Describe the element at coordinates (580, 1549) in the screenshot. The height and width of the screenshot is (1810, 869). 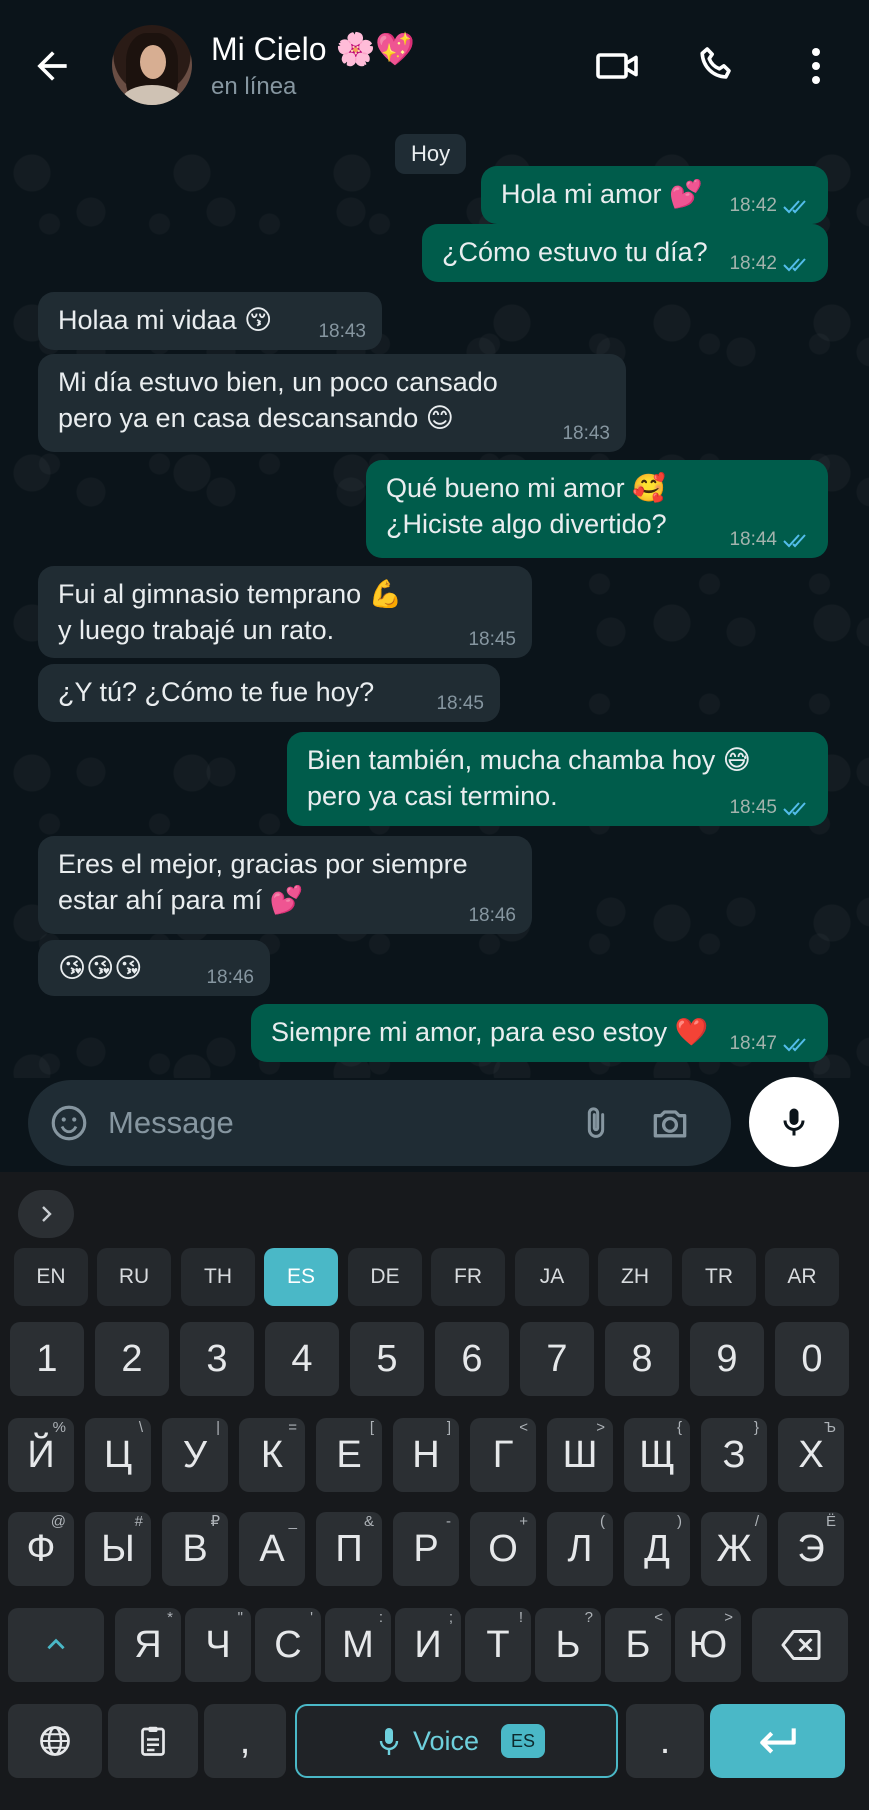
I see `letter-key: Л(` at that location.